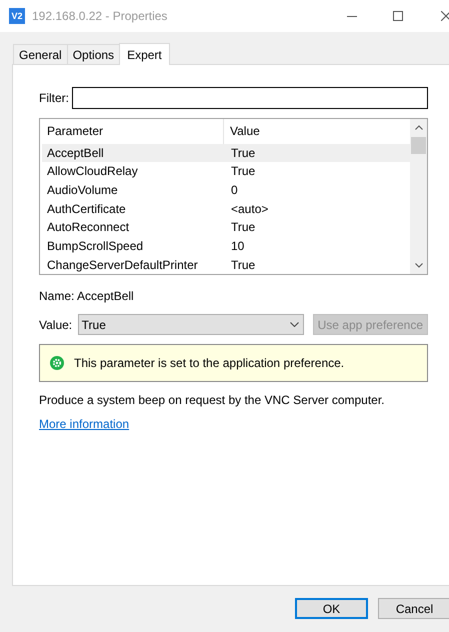  What do you see at coordinates (82, 191) in the screenshot?
I see `table-cell-text: AudioVolume` at bounding box center [82, 191].